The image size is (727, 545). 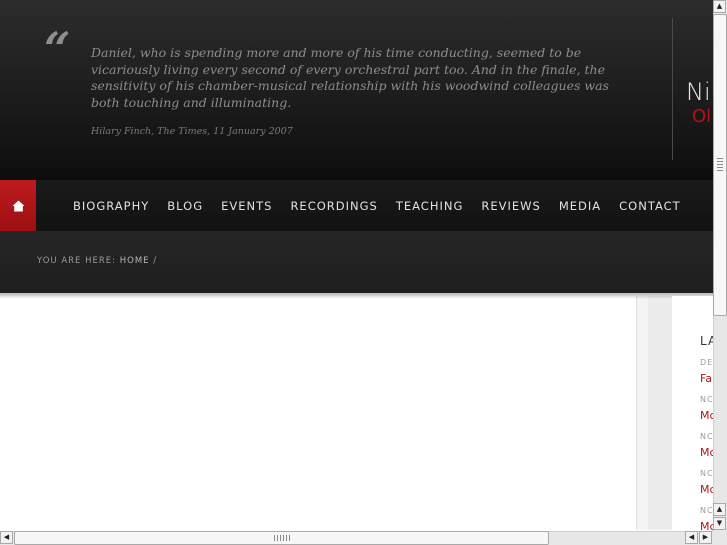 What do you see at coordinates (77, 261) in the screenshot?
I see `breadcrumb-prefix: YOU ARE HERE:` at bounding box center [77, 261].